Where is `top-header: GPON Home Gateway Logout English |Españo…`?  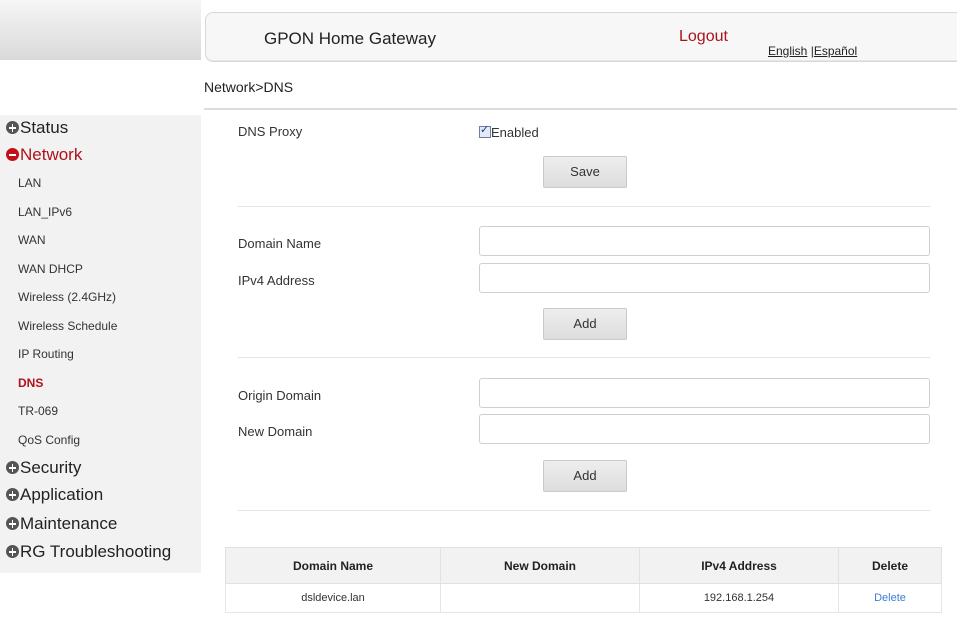
top-header: GPON Home Gateway Logout English |Españo… is located at coordinates (581, 37).